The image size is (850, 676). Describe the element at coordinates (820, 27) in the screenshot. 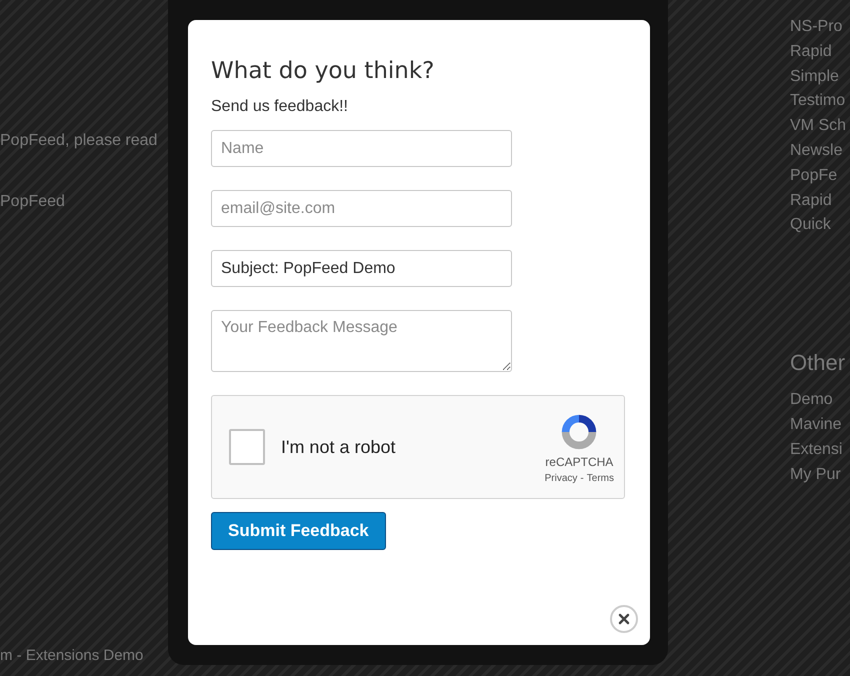

I see `sidebar-link: NS-Pro` at that location.